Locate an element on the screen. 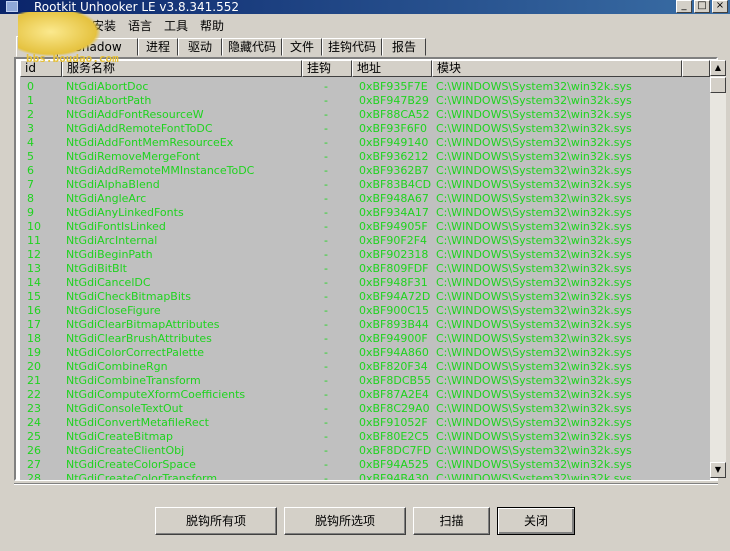 The height and width of the screenshot is (551, 730). column-header-service-name: 服务名称 is located at coordinates (182, 68).